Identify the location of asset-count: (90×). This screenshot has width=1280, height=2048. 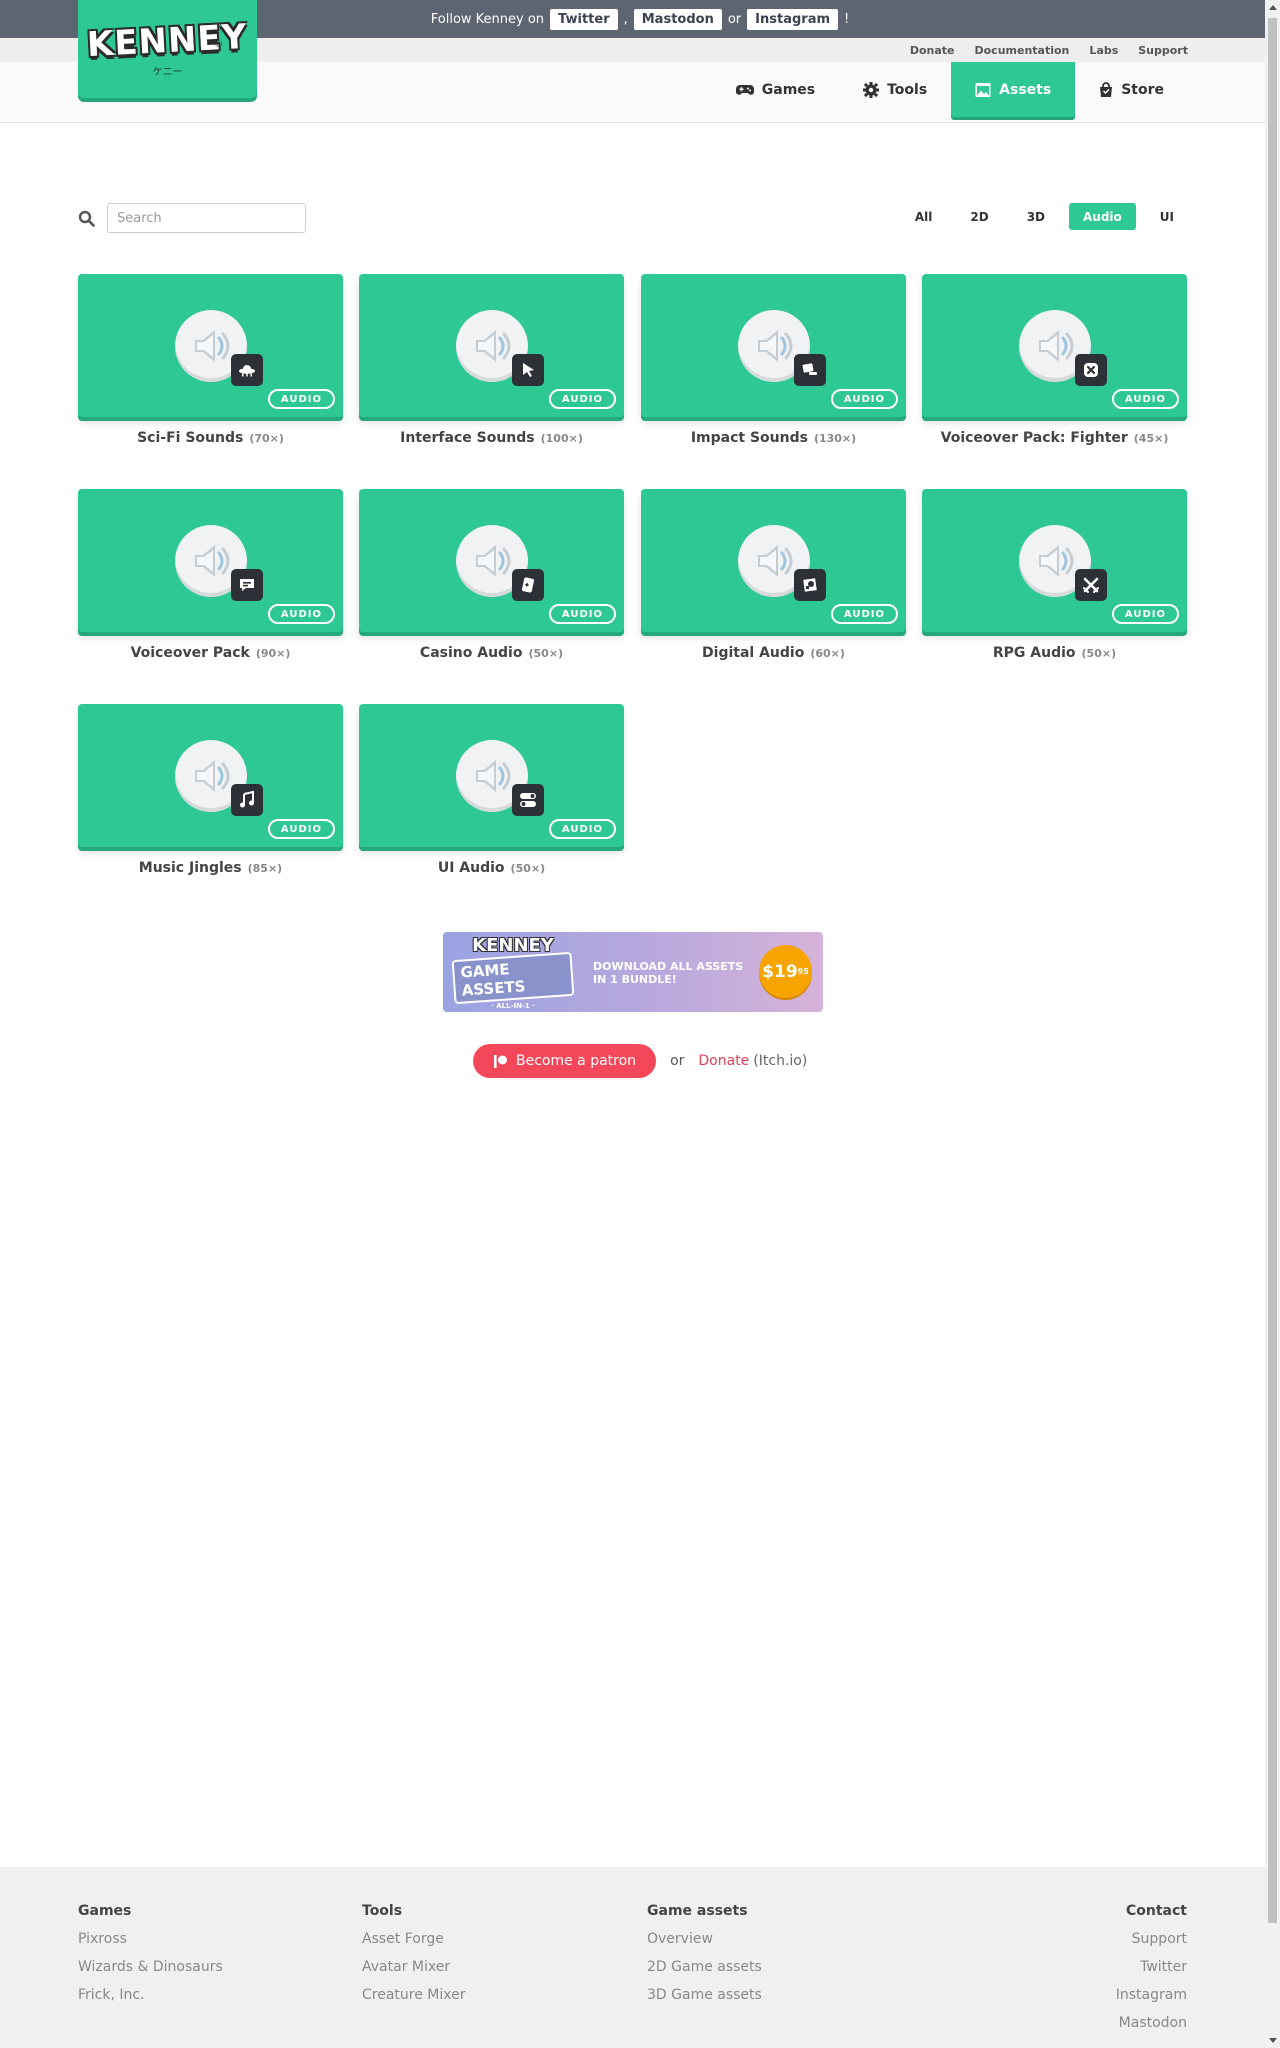
(273, 653).